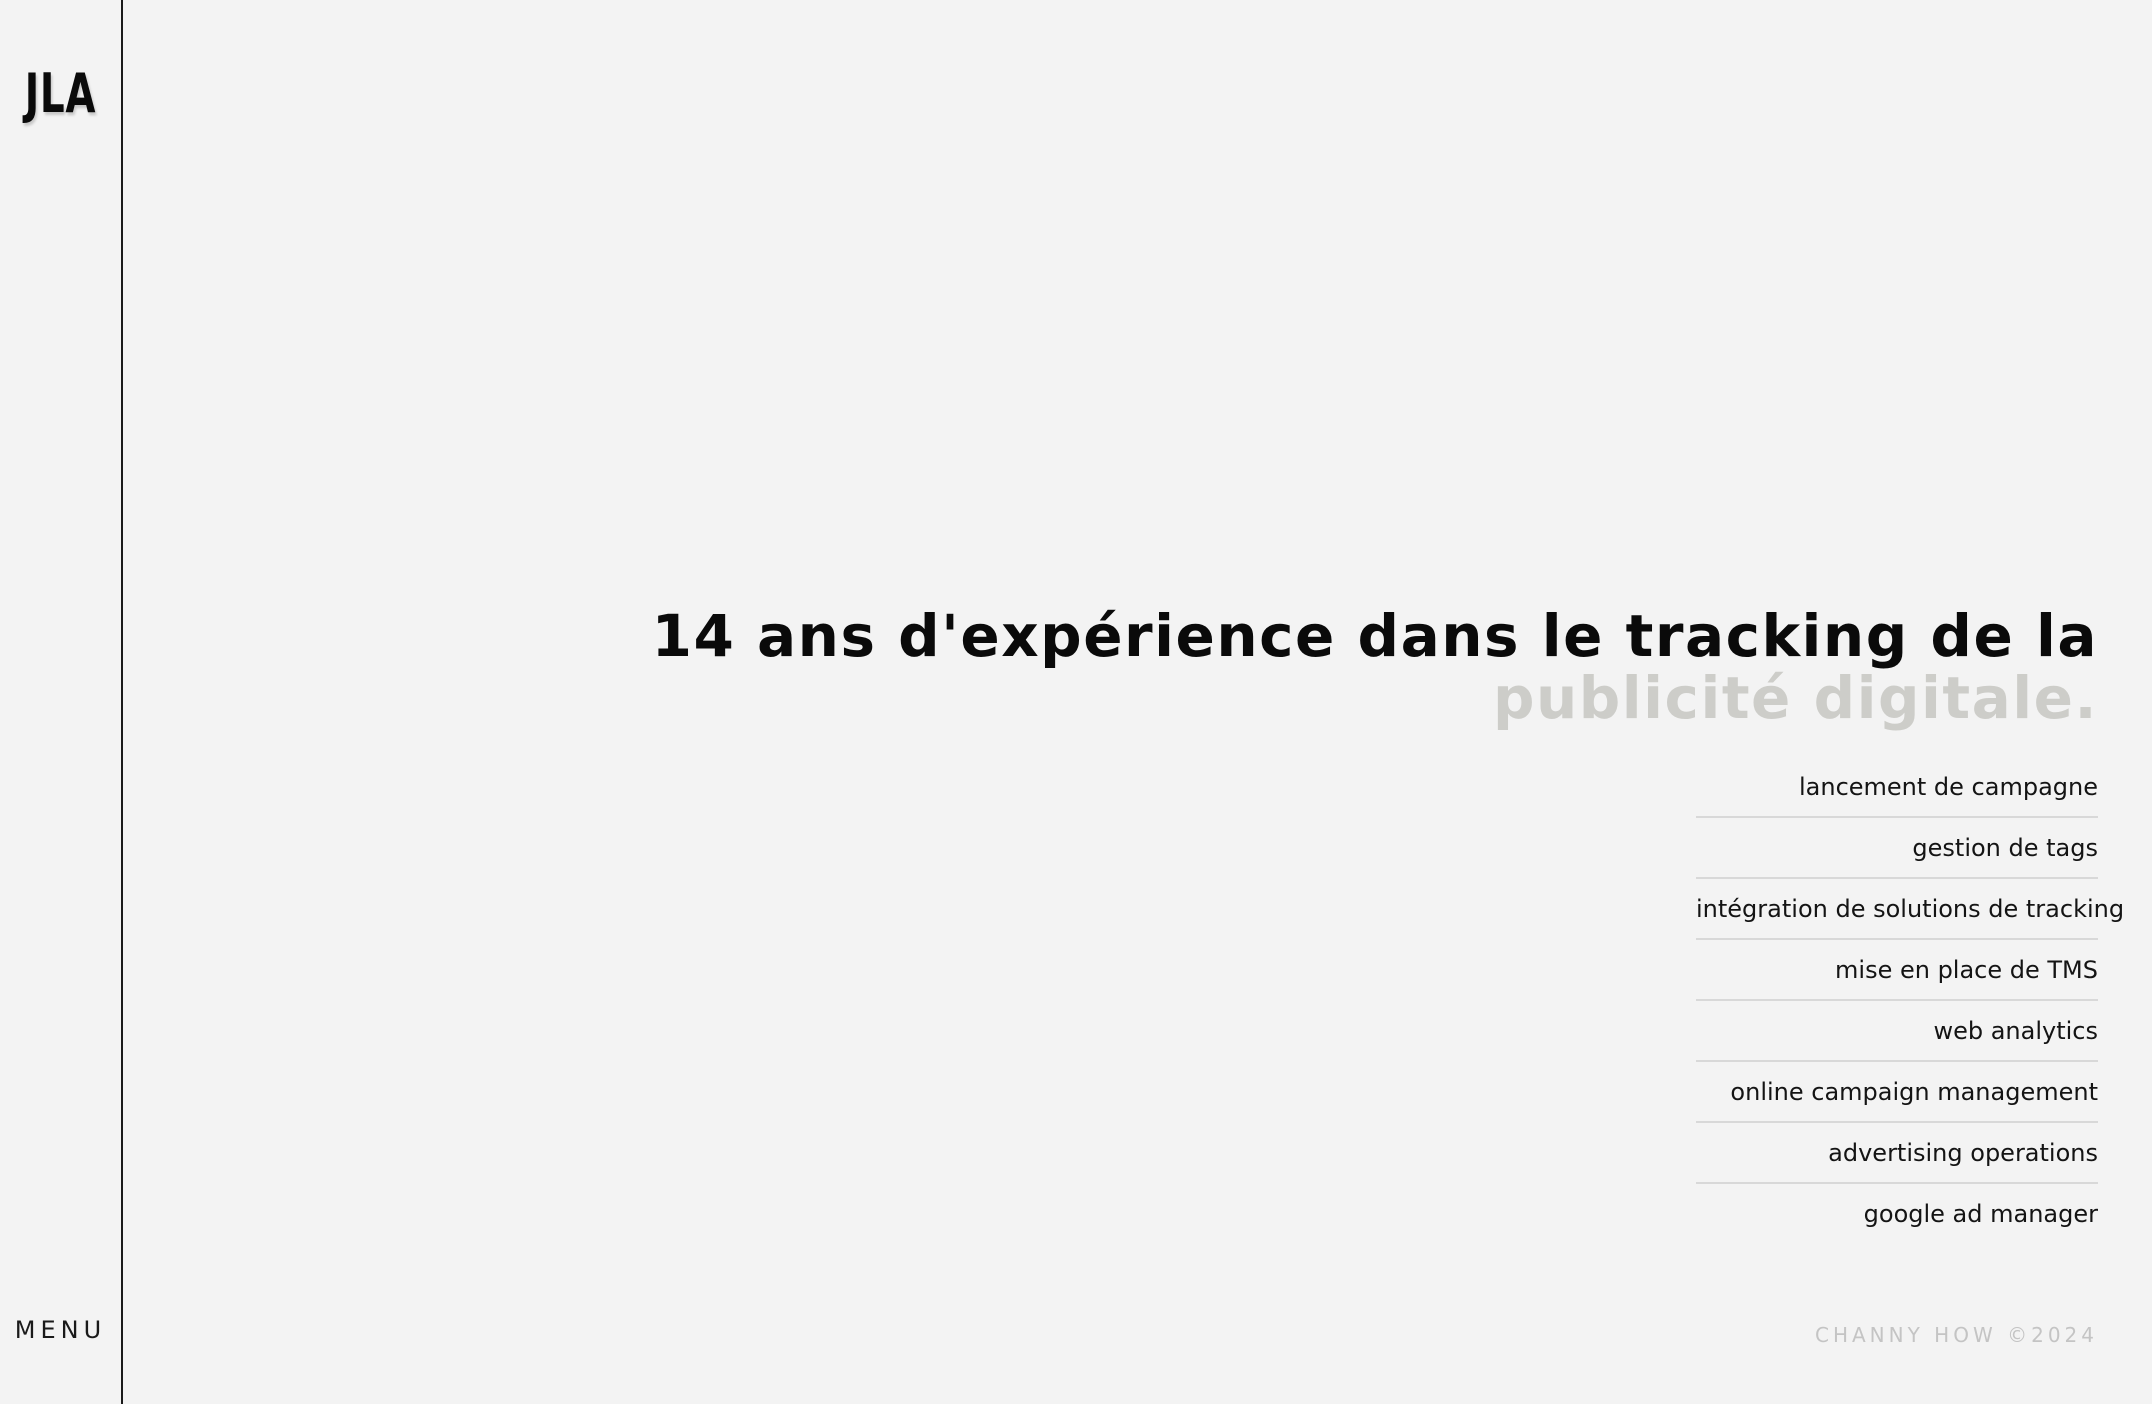 The width and height of the screenshot is (2152, 1404). What do you see at coordinates (1897, 1092) in the screenshot?
I see `skill-item: online campaign management` at bounding box center [1897, 1092].